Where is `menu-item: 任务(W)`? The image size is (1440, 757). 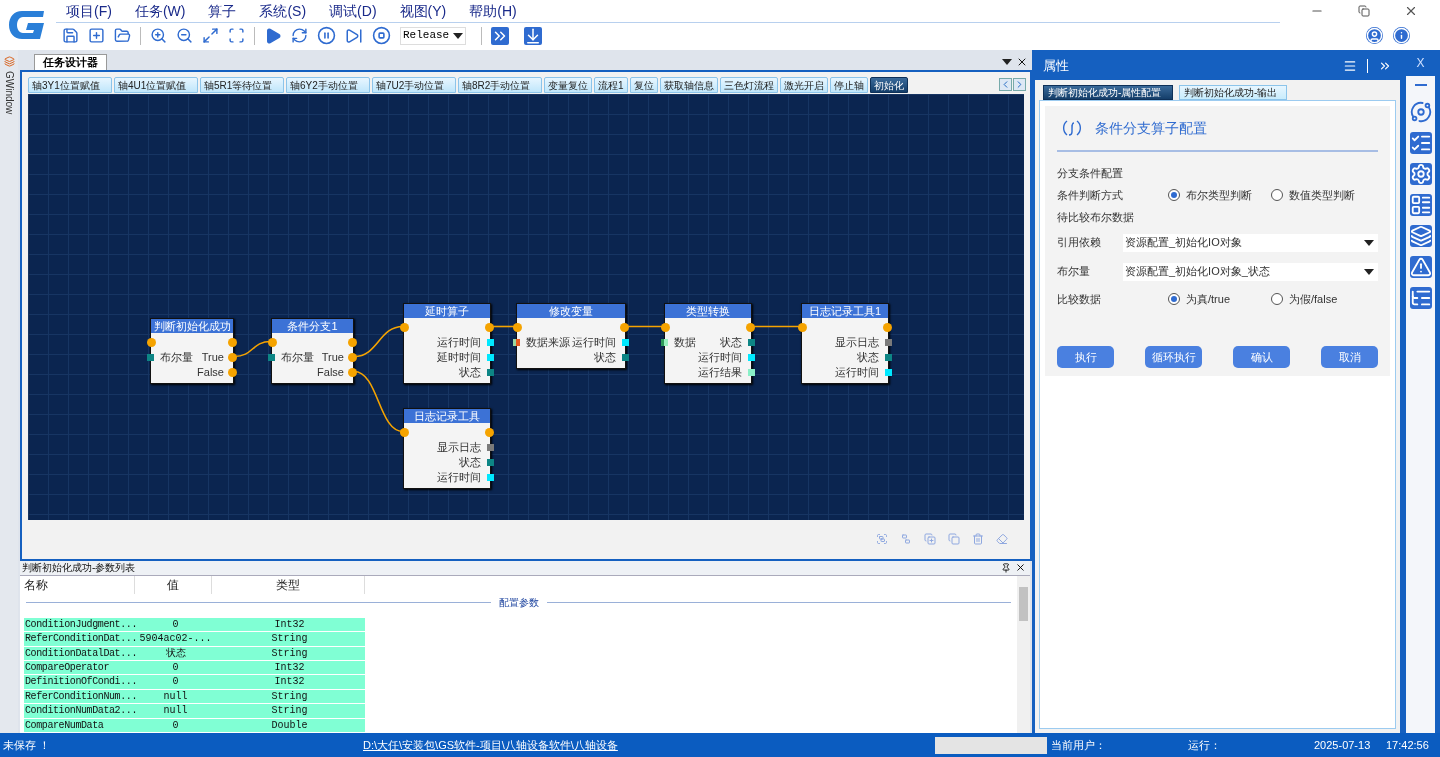 menu-item: 任务(W) is located at coordinates (160, 11).